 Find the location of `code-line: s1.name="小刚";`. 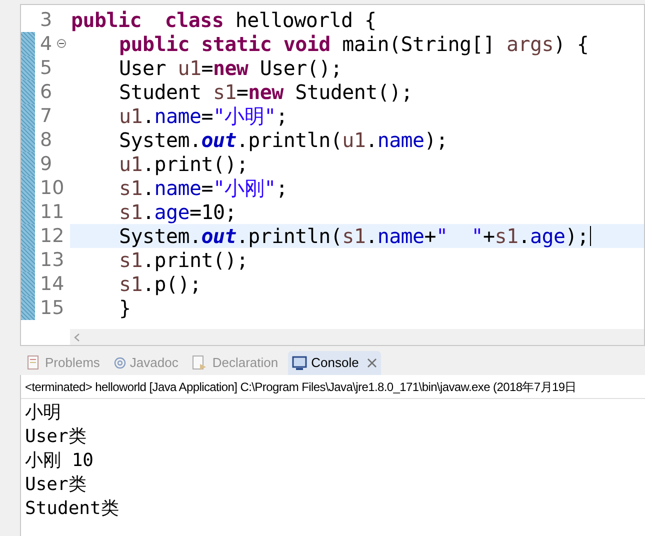

code-line: s1.name="小刚"; is located at coordinates (203, 188).